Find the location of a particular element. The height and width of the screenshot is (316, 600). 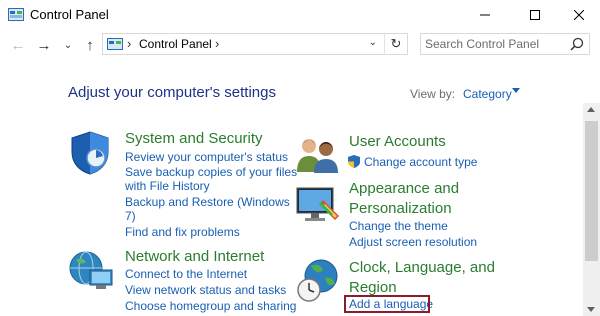

arrow-up-icon: ↑ is located at coordinates (90, 45).